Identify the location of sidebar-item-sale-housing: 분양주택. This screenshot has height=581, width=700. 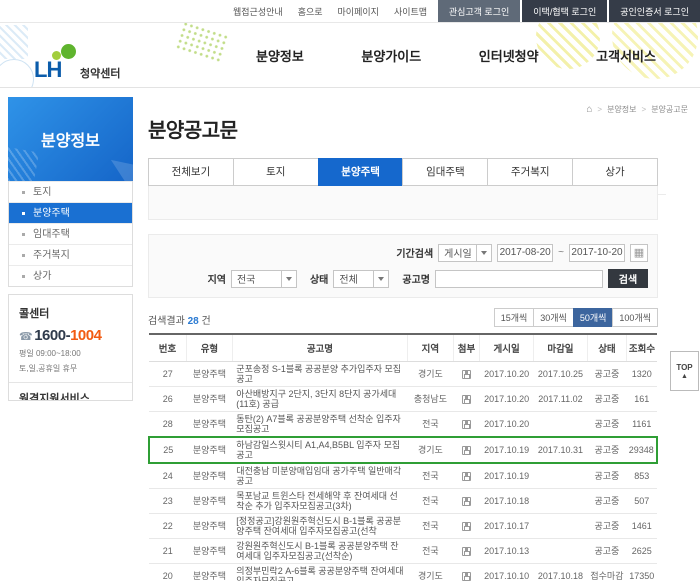
(70, 212).